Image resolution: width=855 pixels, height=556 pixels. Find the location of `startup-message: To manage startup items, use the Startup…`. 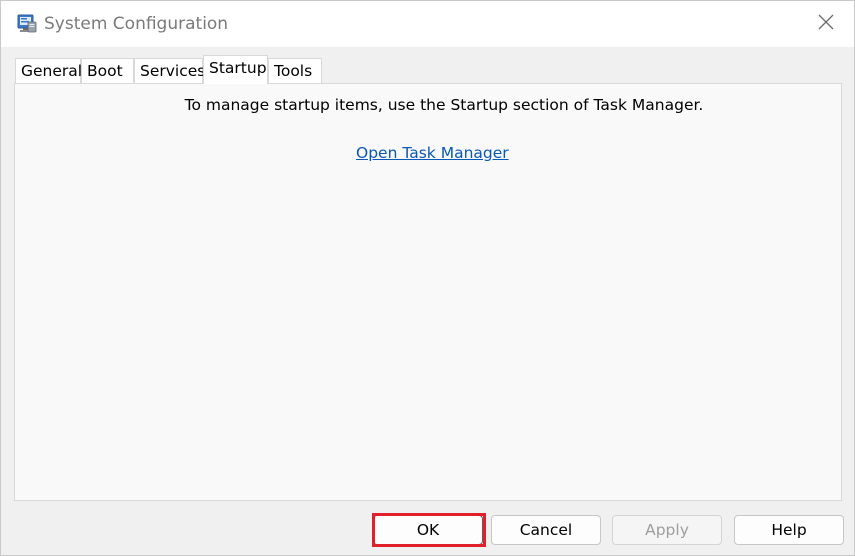

startup-message: To manage startup items, use the Startup… is located at coordinates (444, 105).